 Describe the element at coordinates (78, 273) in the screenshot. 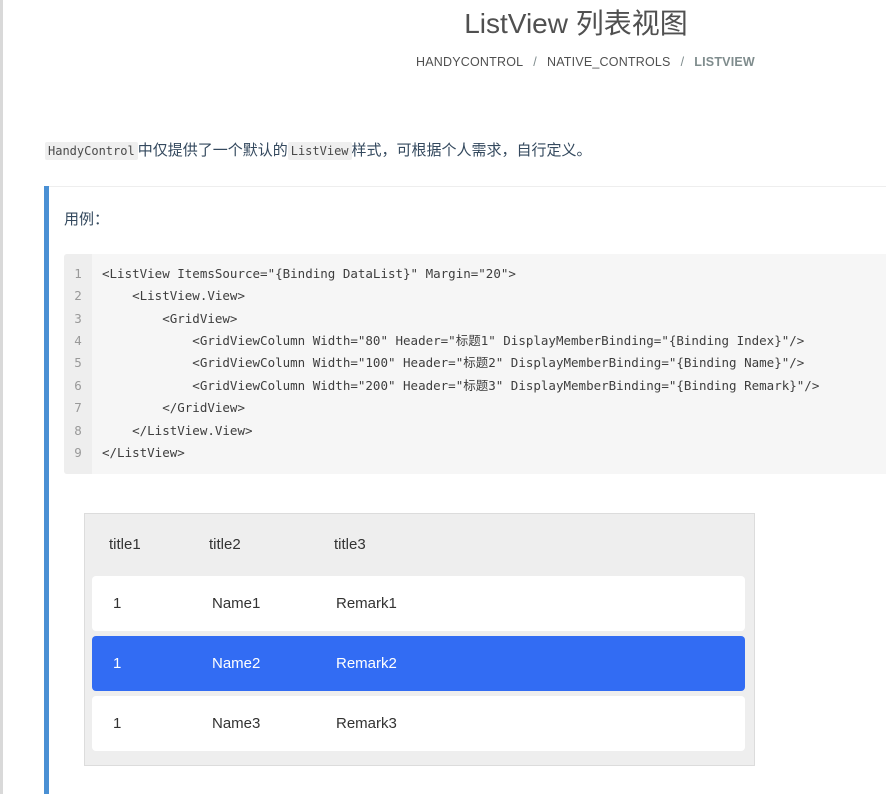

I see `line-number: 1` at that location.